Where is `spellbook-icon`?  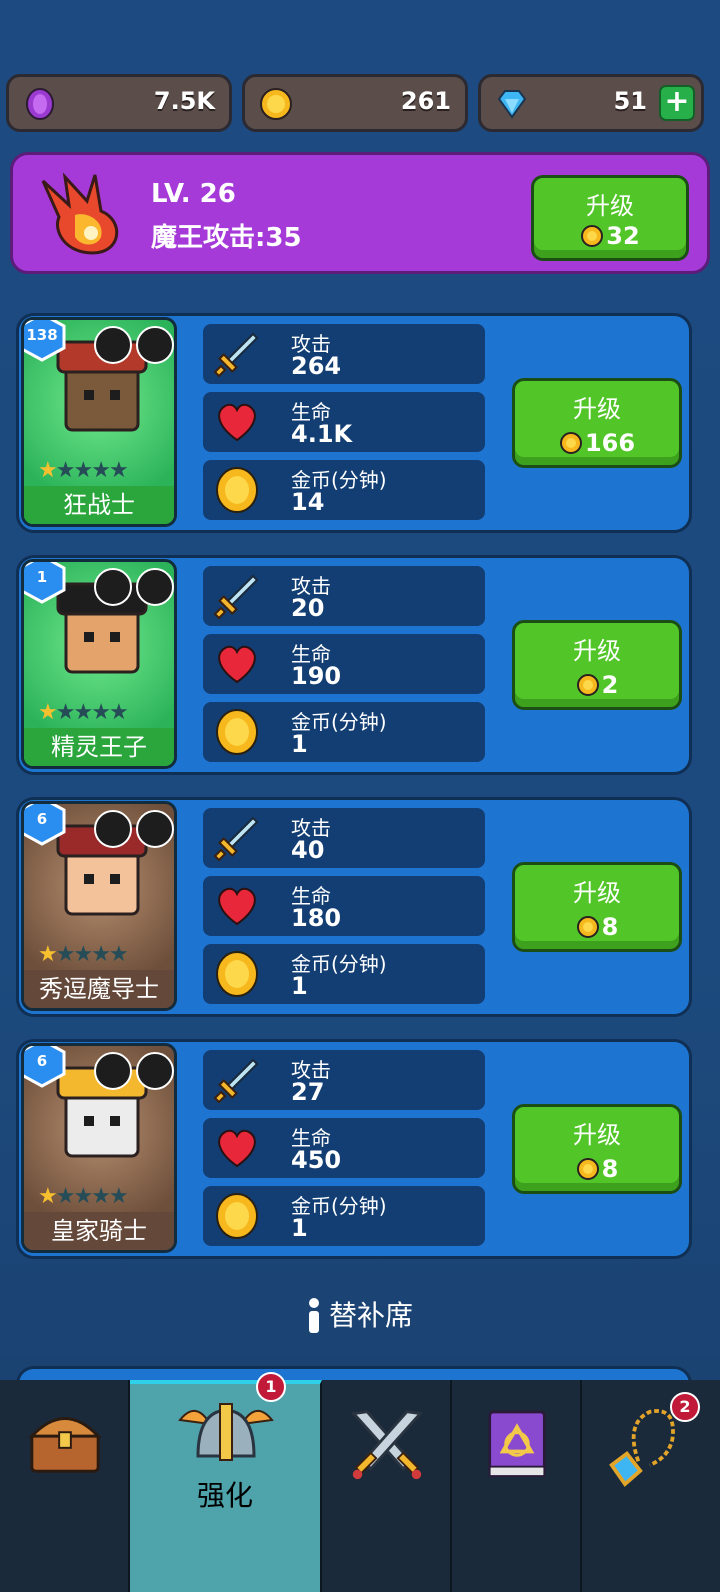
spellbook-icon is located at coordinates (517, 1443).